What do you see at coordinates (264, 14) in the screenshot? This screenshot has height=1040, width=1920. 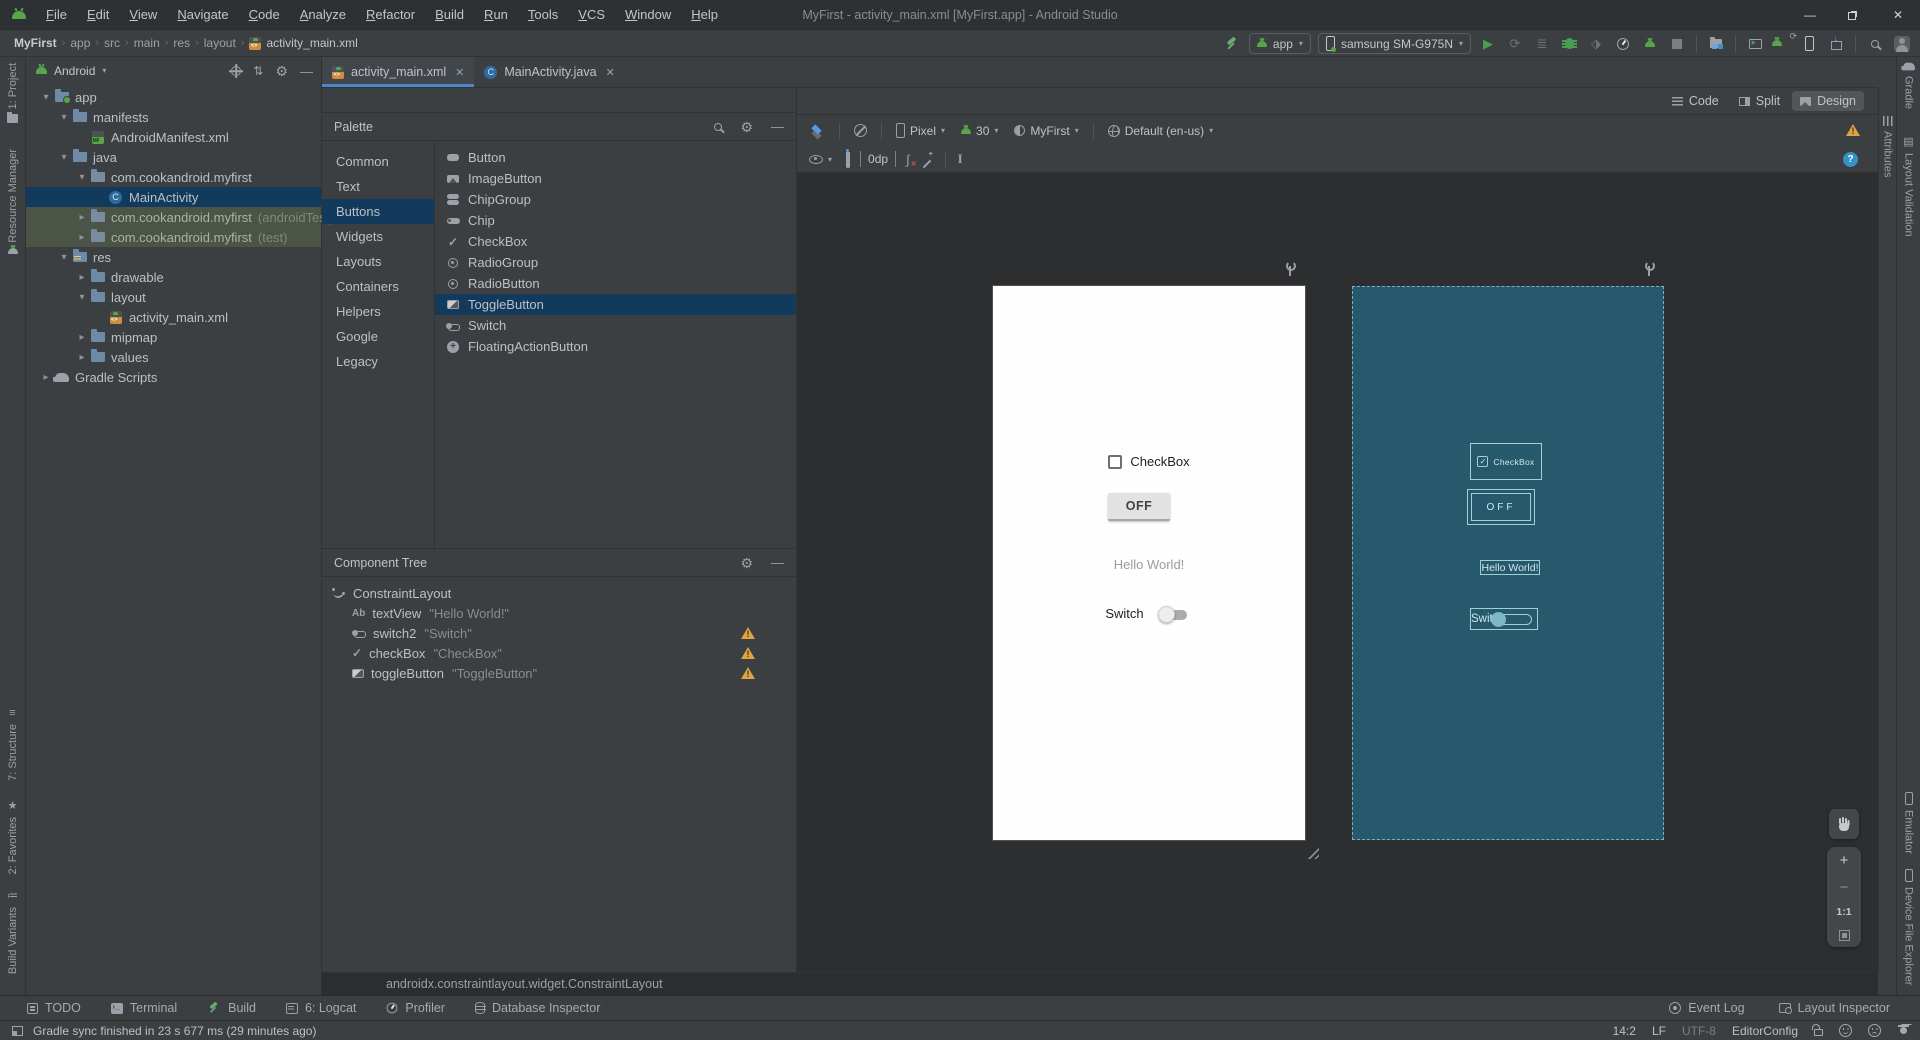 I see `menu-code: Code` at bounding box center [264, 14].